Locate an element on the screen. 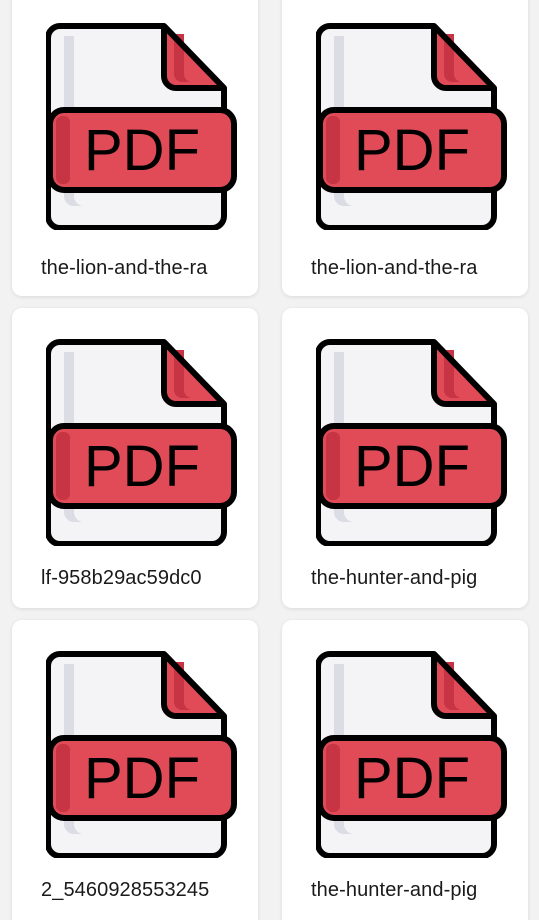 The image size is (539, 920). file-card: PDF lf-958b29ac59dc0 is located at coordinates (135, 458).